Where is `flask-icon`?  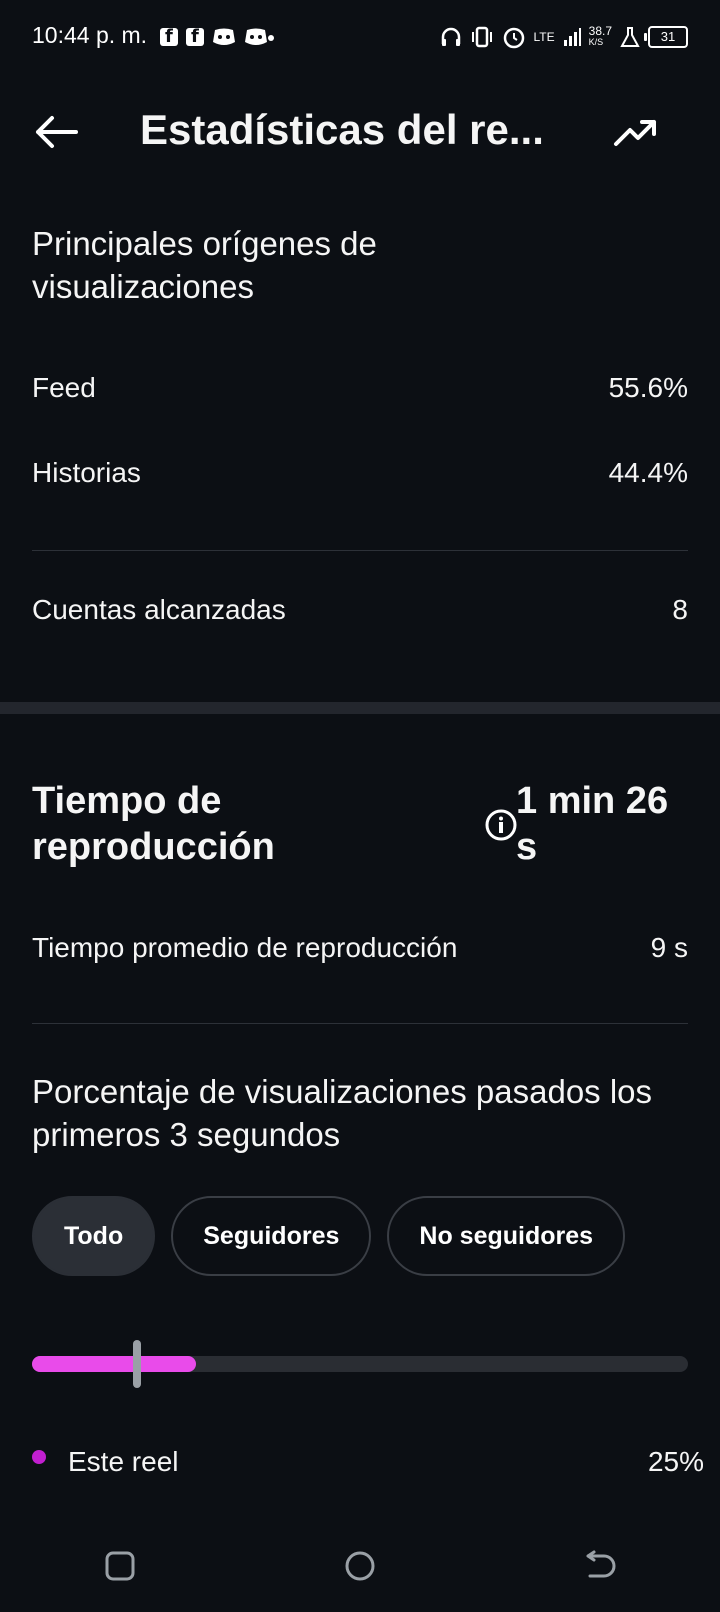 flask-icon is located at coordinates (630, 37).